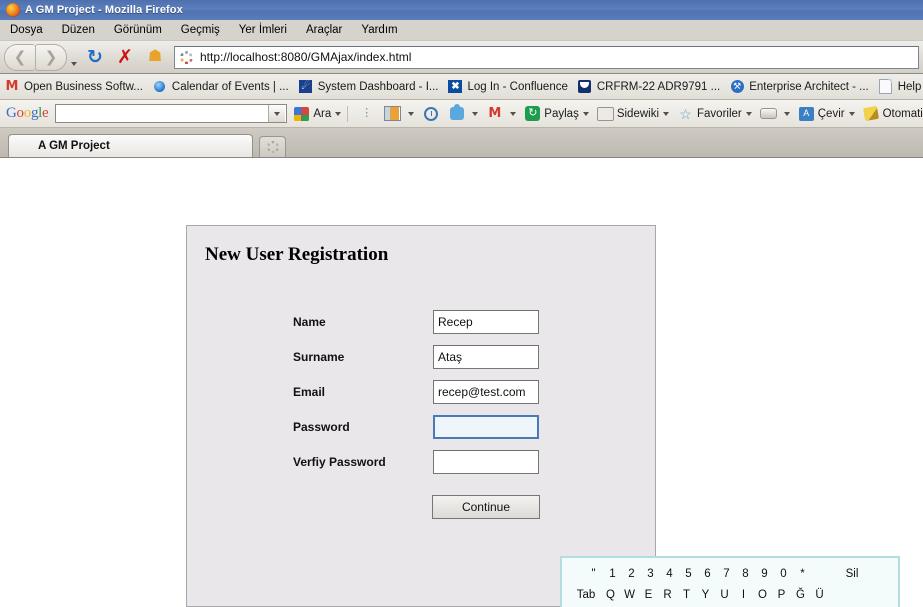 The width and height of the screenshot is (923, 607). Describe the element at coordinates (561, 113) in the screenshot. I see `item-label: Paylaş` at that location.